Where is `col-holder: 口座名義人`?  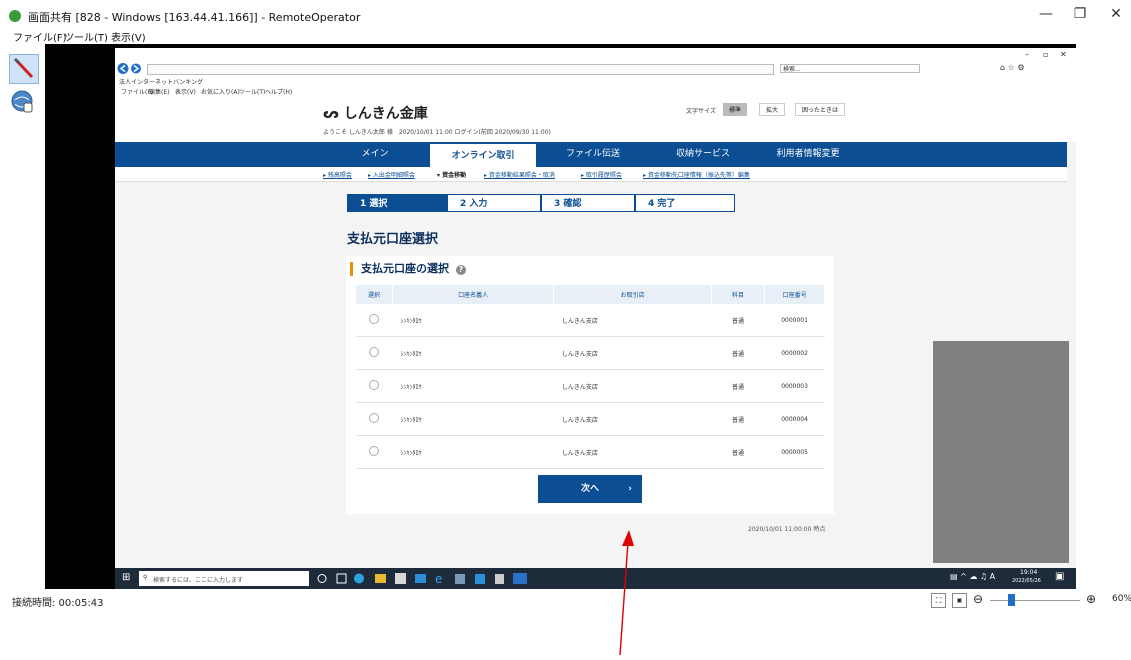
col-holder: 口座名義人 is located at coordinates (473, 294).